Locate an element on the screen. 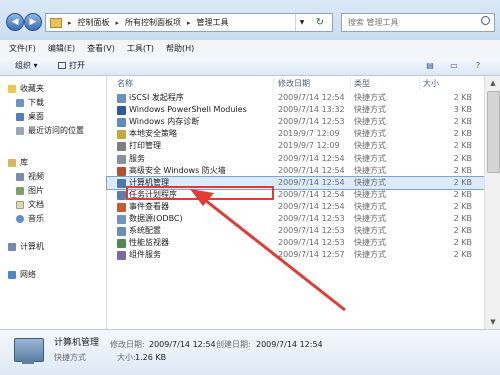 This screenshot has height=375, width=500. open-button: 打开 is located at coordinates (71, 66).